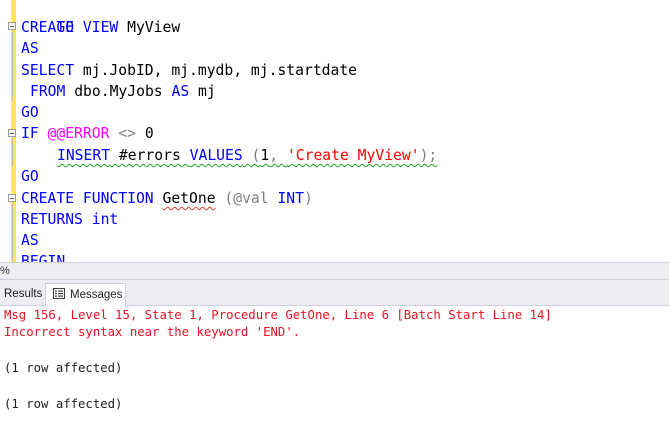 Image resolution: width=669 pixels, height=423 pixels. I want to click on code-line: CREATE FUNCTION GetOne (@val INT), so click(167, 198).